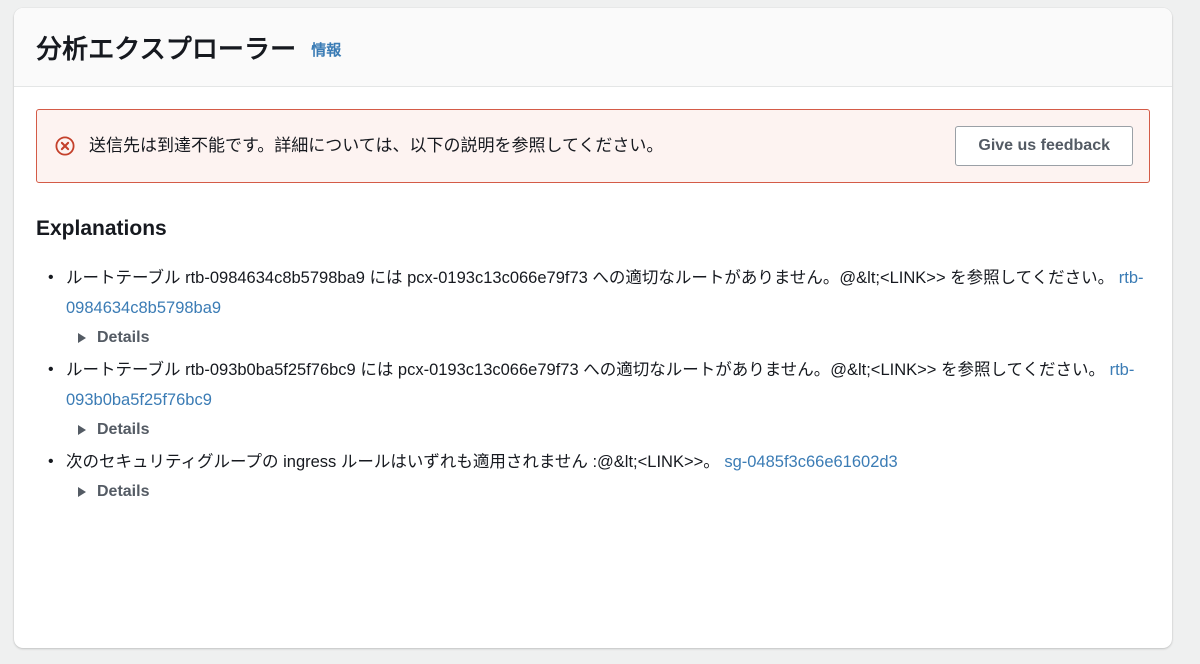 The image size is (1200, 664). I want to click on resource-link: sg-0485f3c66e61602d3, so click(810, 462).